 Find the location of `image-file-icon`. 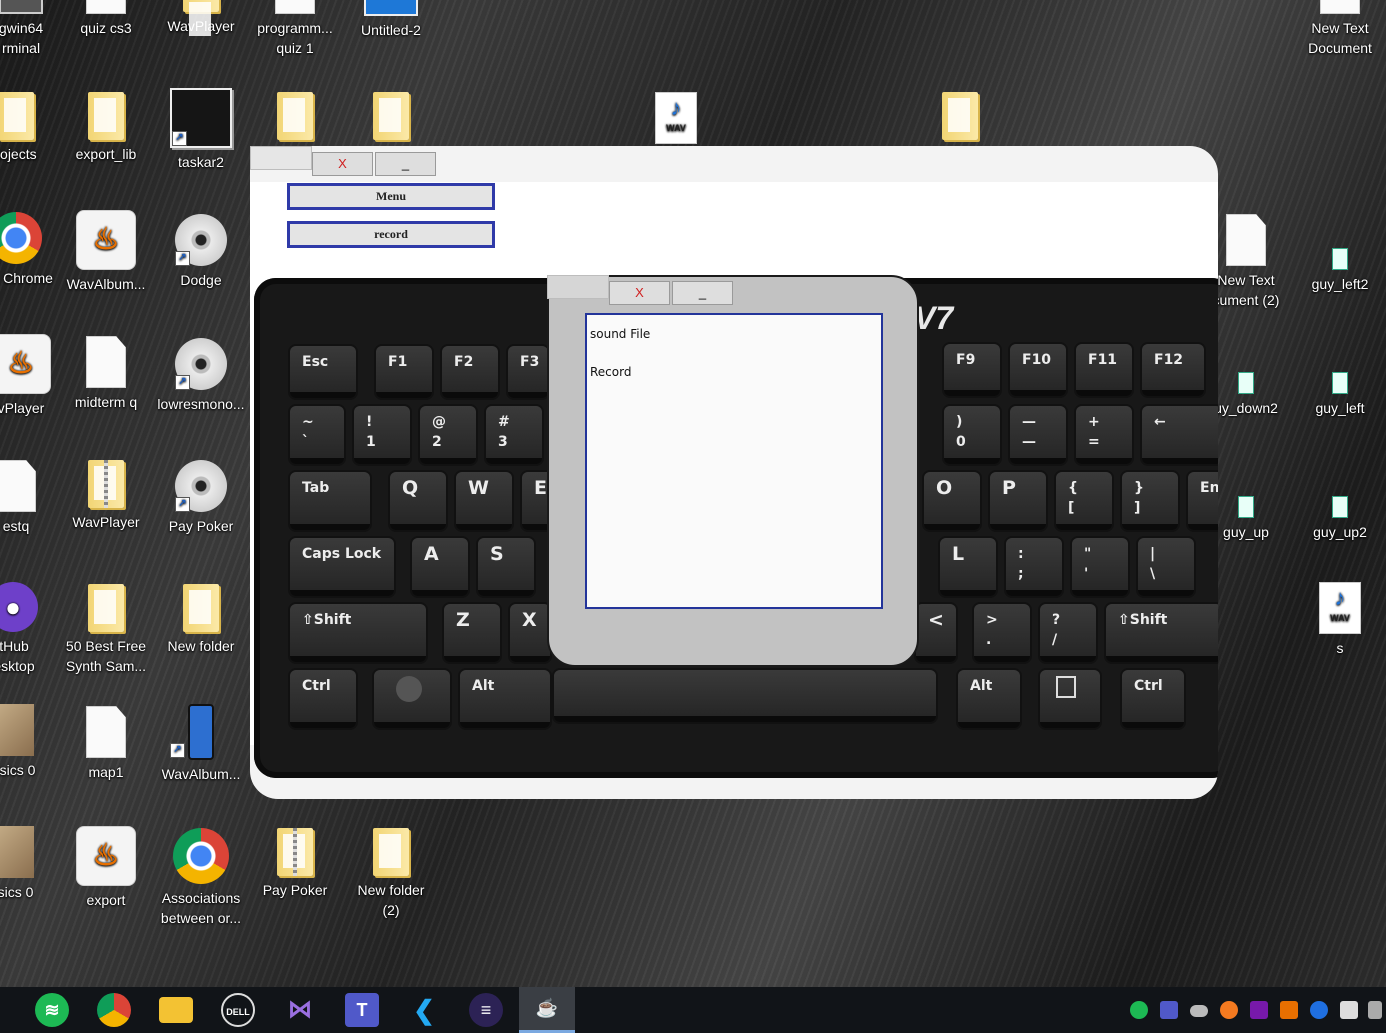

image-file-icon is located at coordinates (391, 8).